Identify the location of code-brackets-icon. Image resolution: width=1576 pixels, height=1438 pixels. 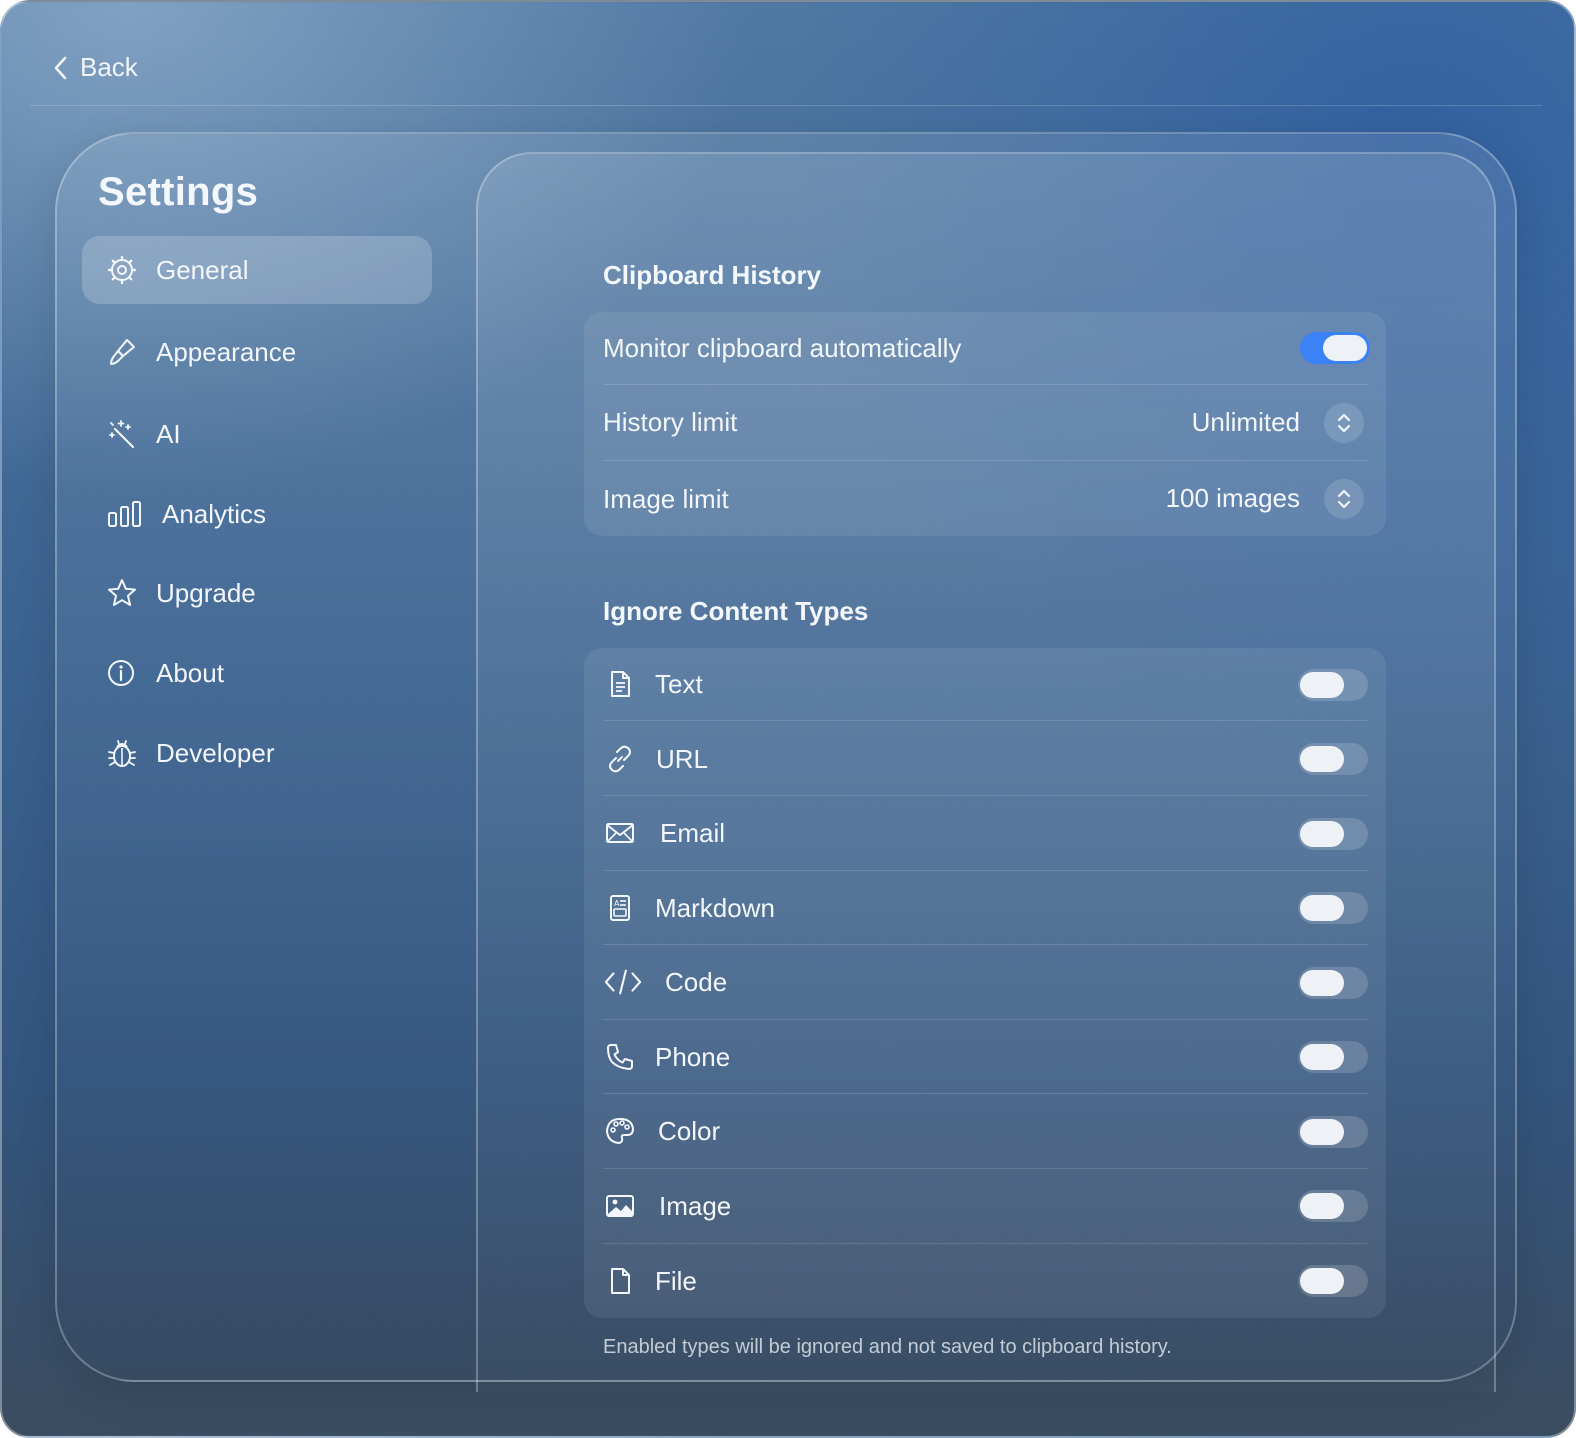
(623, 982).